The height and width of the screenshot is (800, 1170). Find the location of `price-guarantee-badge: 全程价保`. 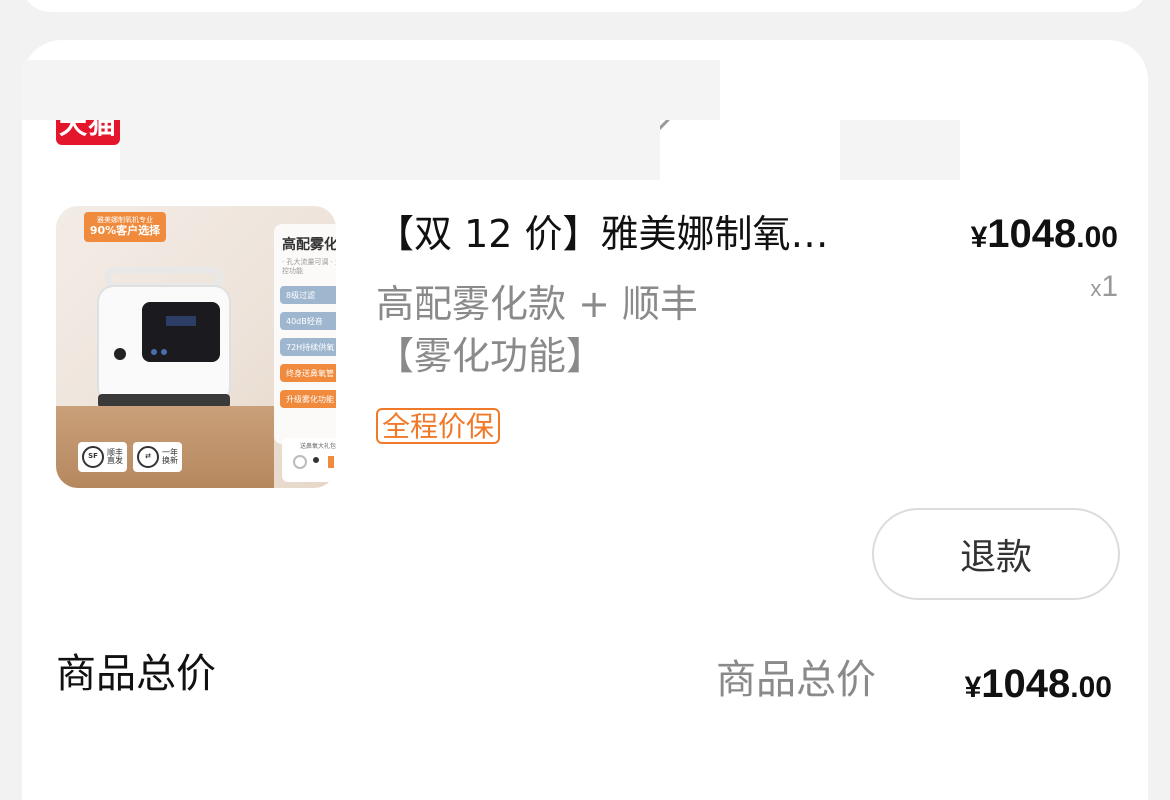

price-guarantee-badge: 全程价保 is located at coordinates (438, 426).